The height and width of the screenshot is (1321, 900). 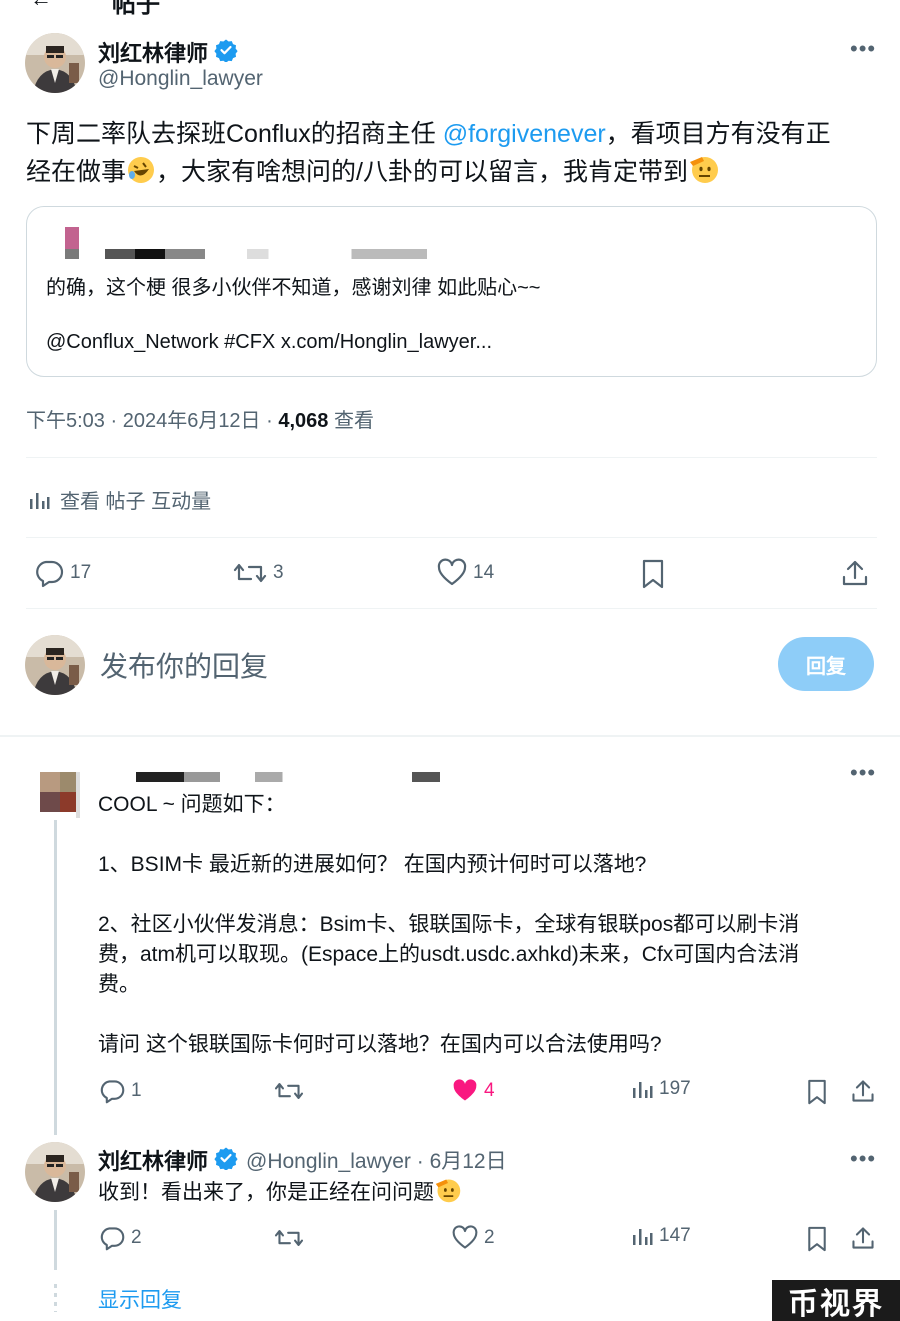 I want to click on author-name-row: 刘红林律师, so click(x=168, y=52).